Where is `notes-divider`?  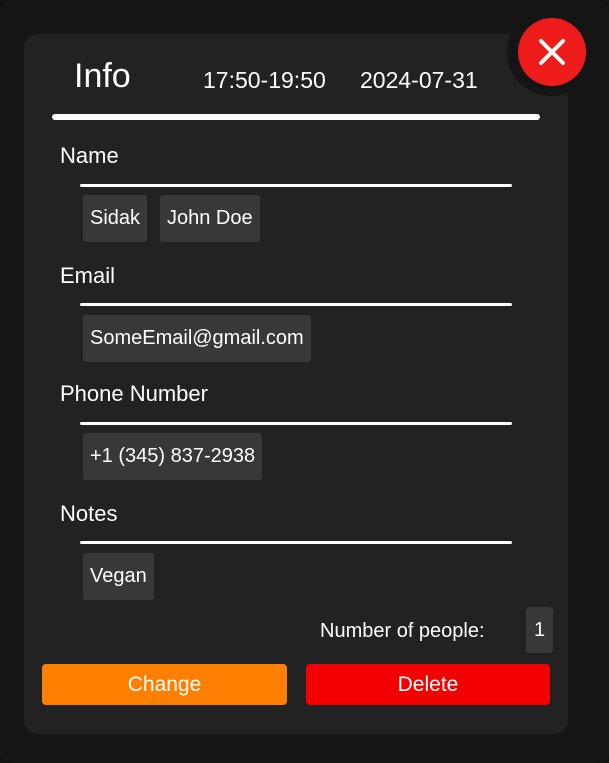 notes-divider is located at coordinates (296, 542).